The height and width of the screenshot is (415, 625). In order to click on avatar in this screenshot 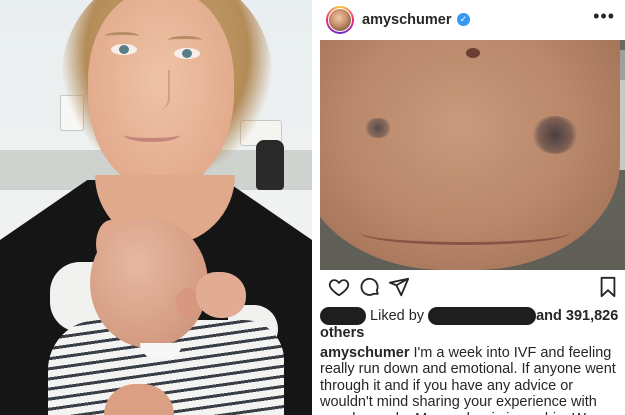, I will do `click(340, 20)`.